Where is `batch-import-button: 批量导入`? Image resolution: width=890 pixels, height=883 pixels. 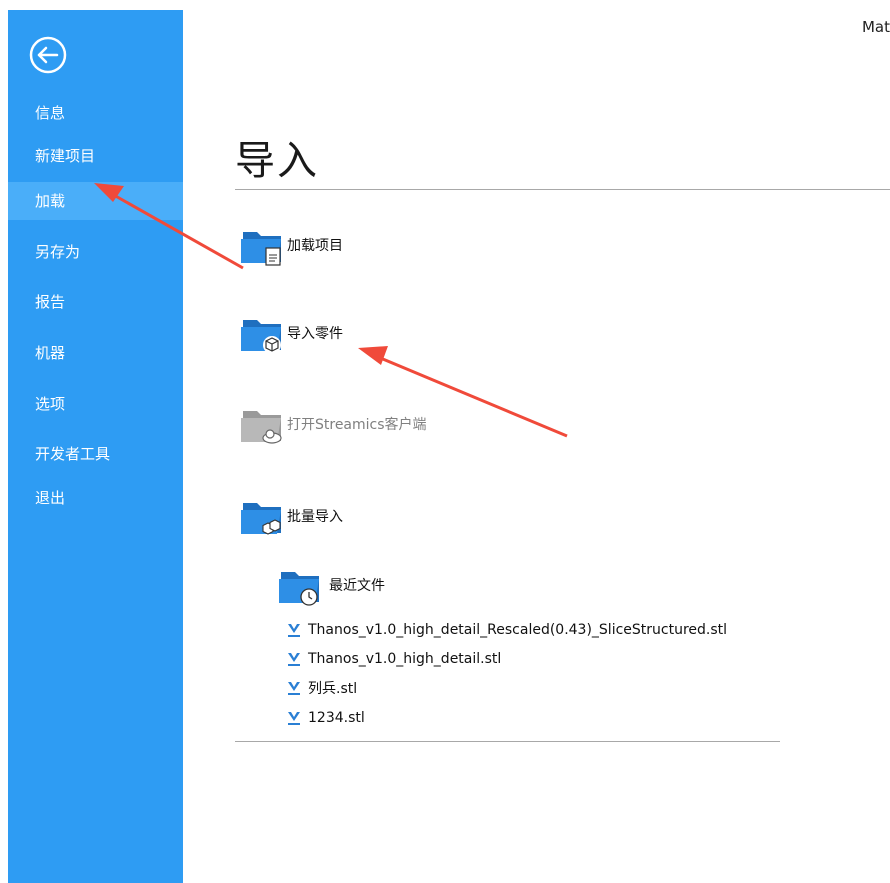
batch-import-button: 批量导入 is located at coordinates (291, 516).